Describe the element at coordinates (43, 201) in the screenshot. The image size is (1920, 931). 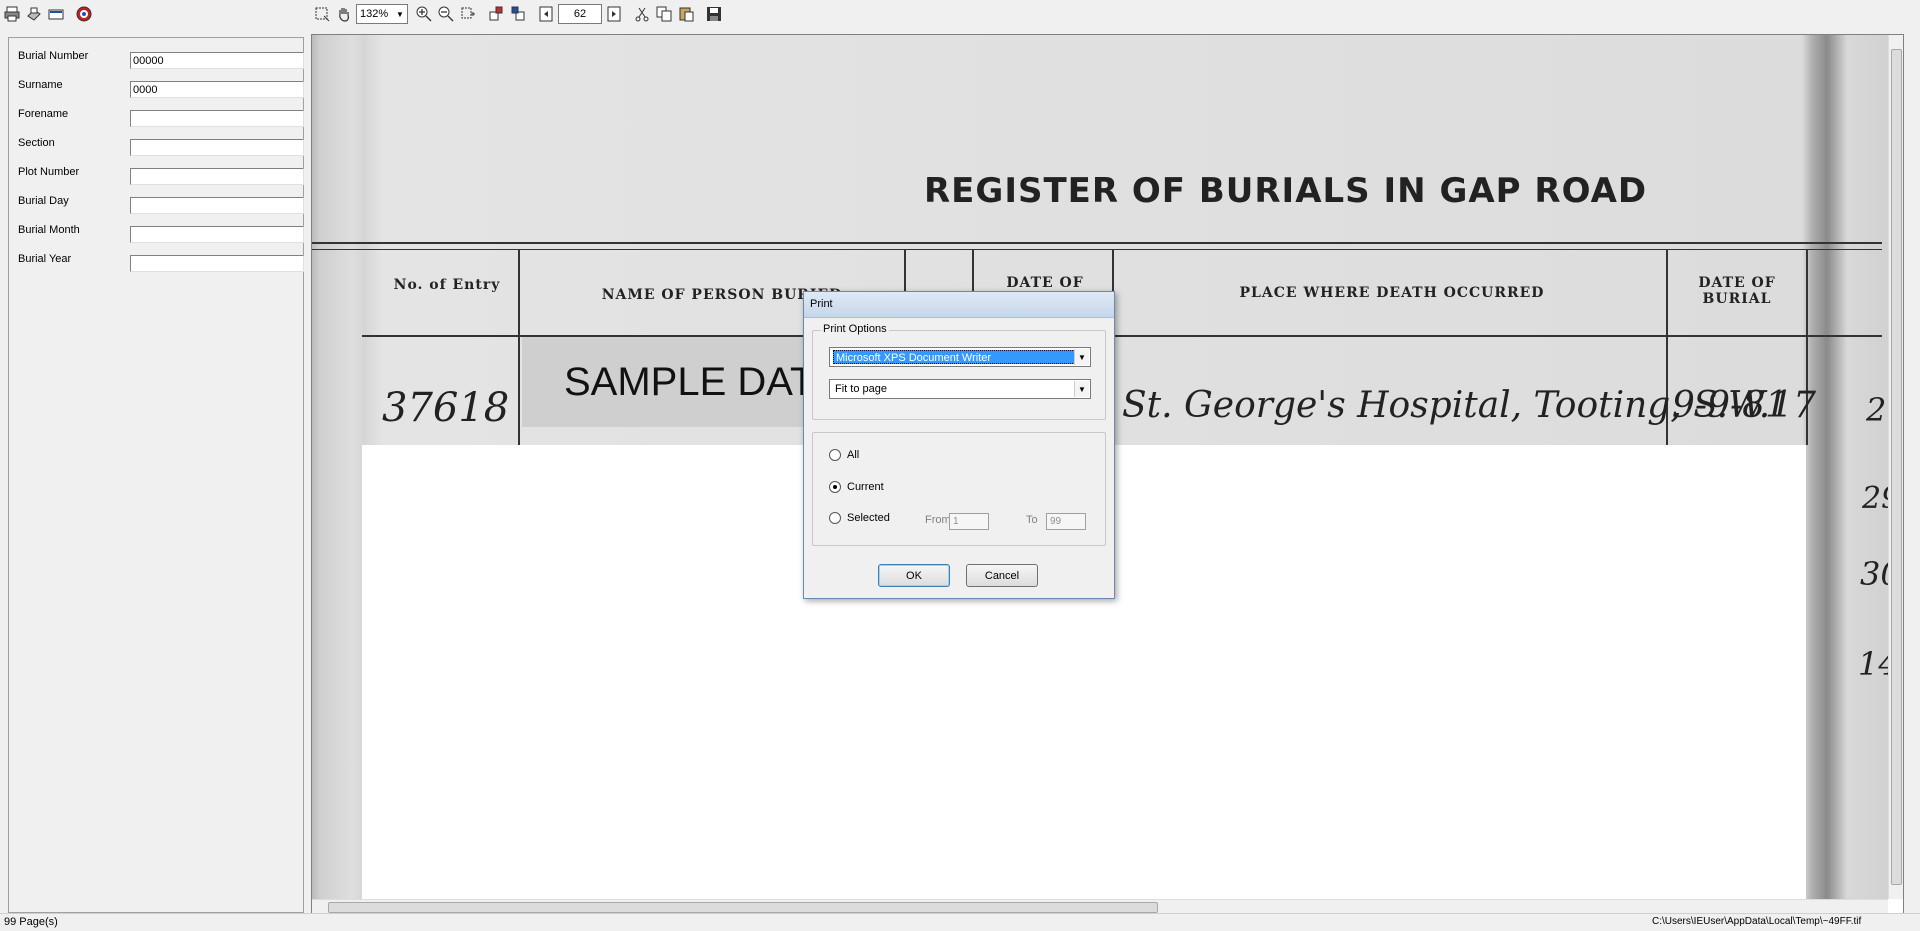
I see `burial-day-label: Burial Day` at that location.